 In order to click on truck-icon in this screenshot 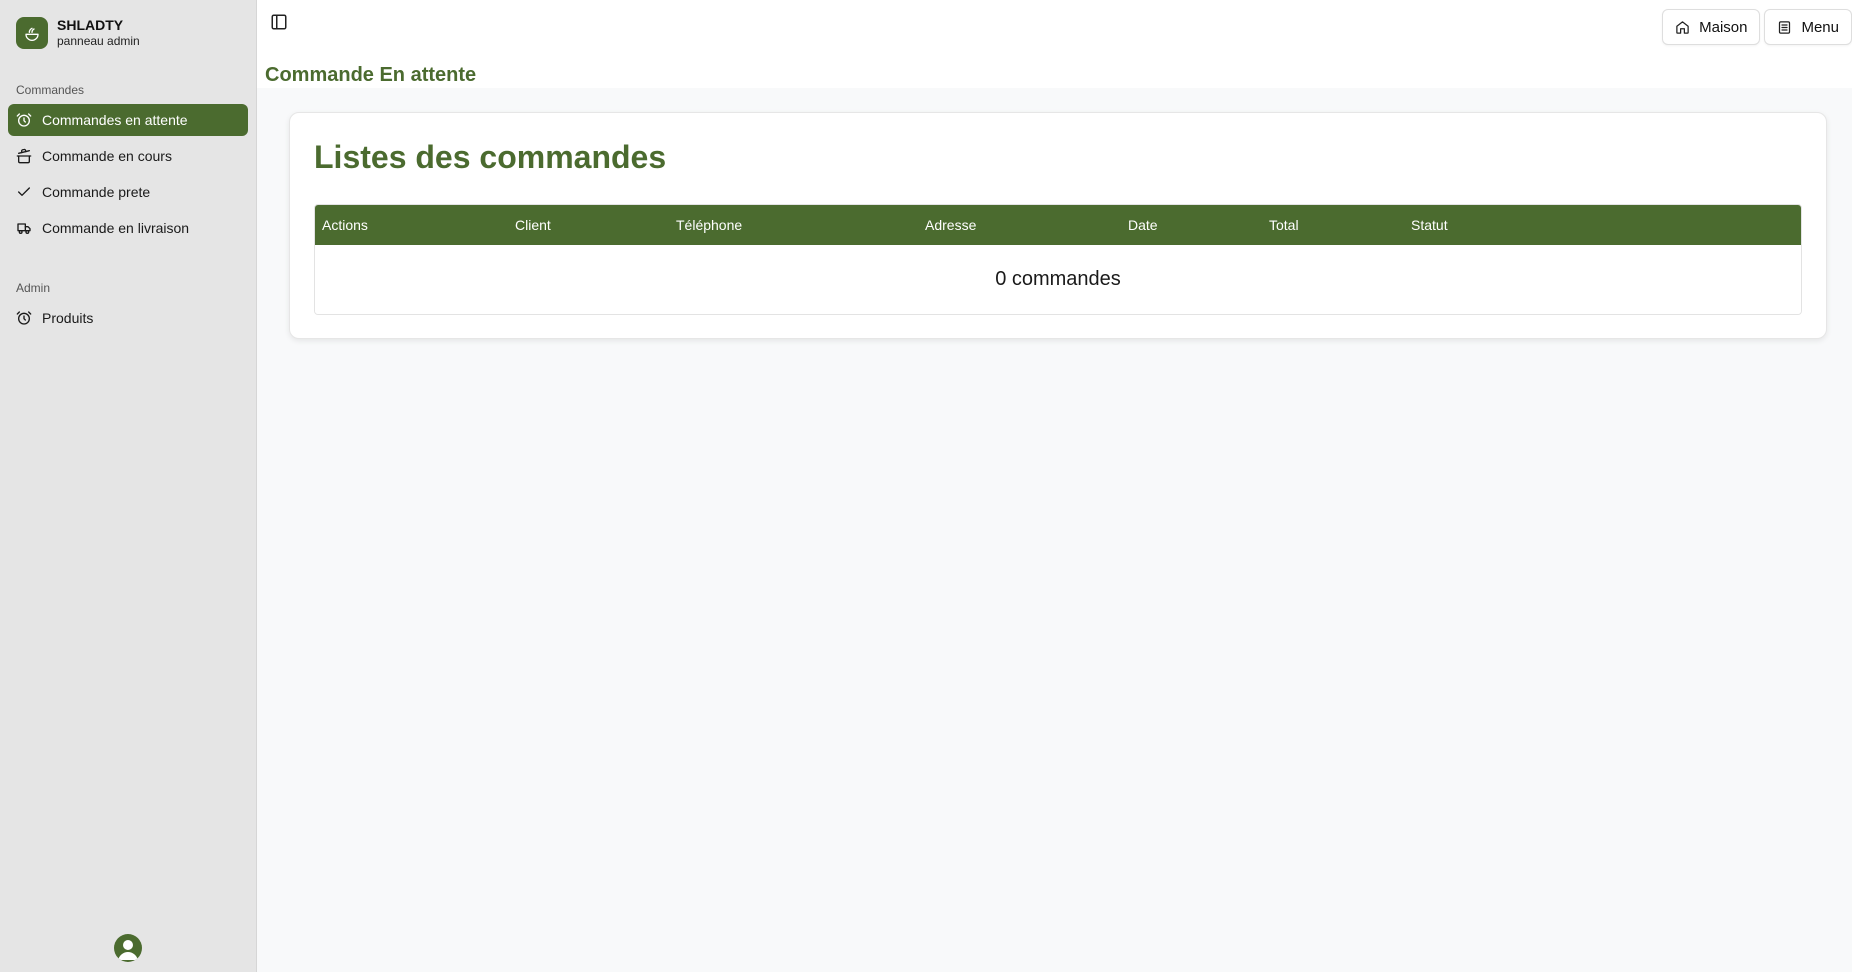, I will do `click(24, 228)`.